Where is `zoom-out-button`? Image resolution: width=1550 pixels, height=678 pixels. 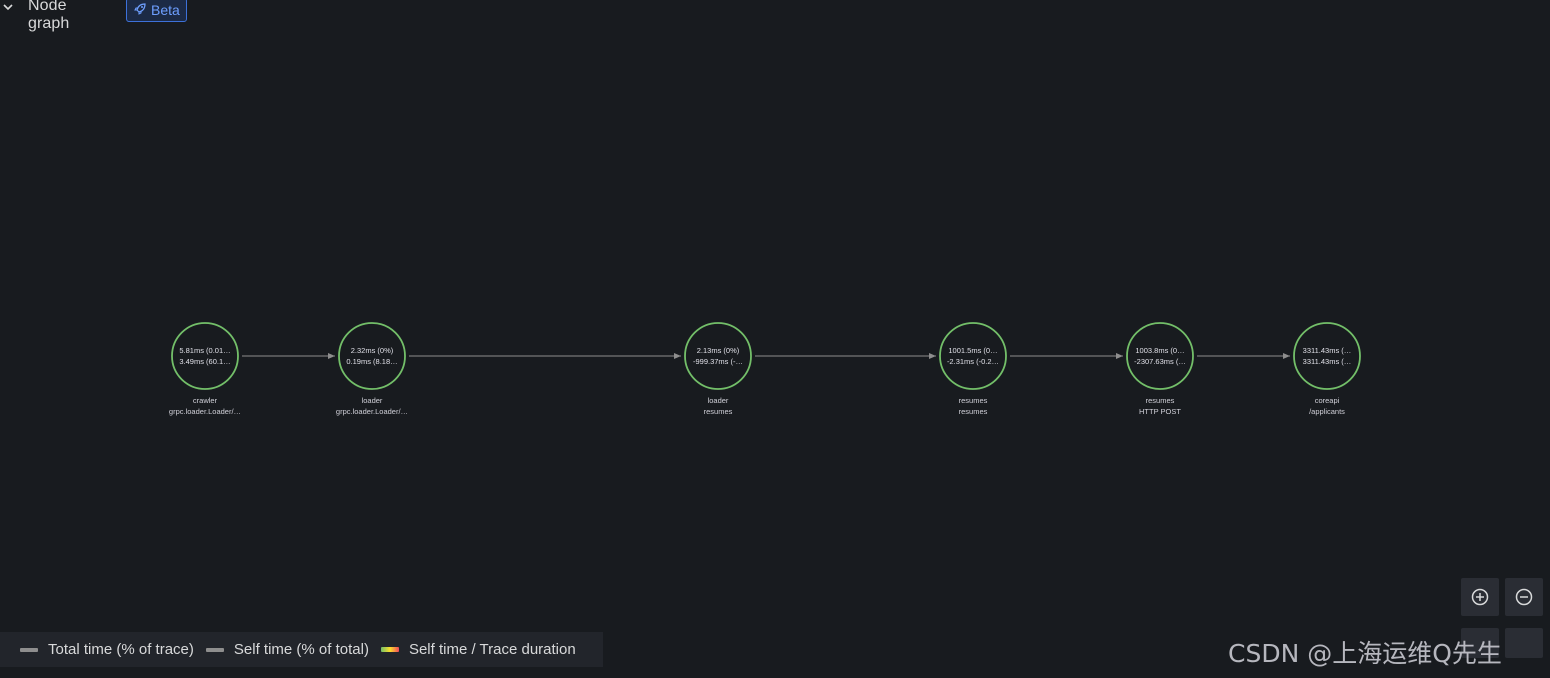 zoom-out-button is located at coordinates (1524, 597).